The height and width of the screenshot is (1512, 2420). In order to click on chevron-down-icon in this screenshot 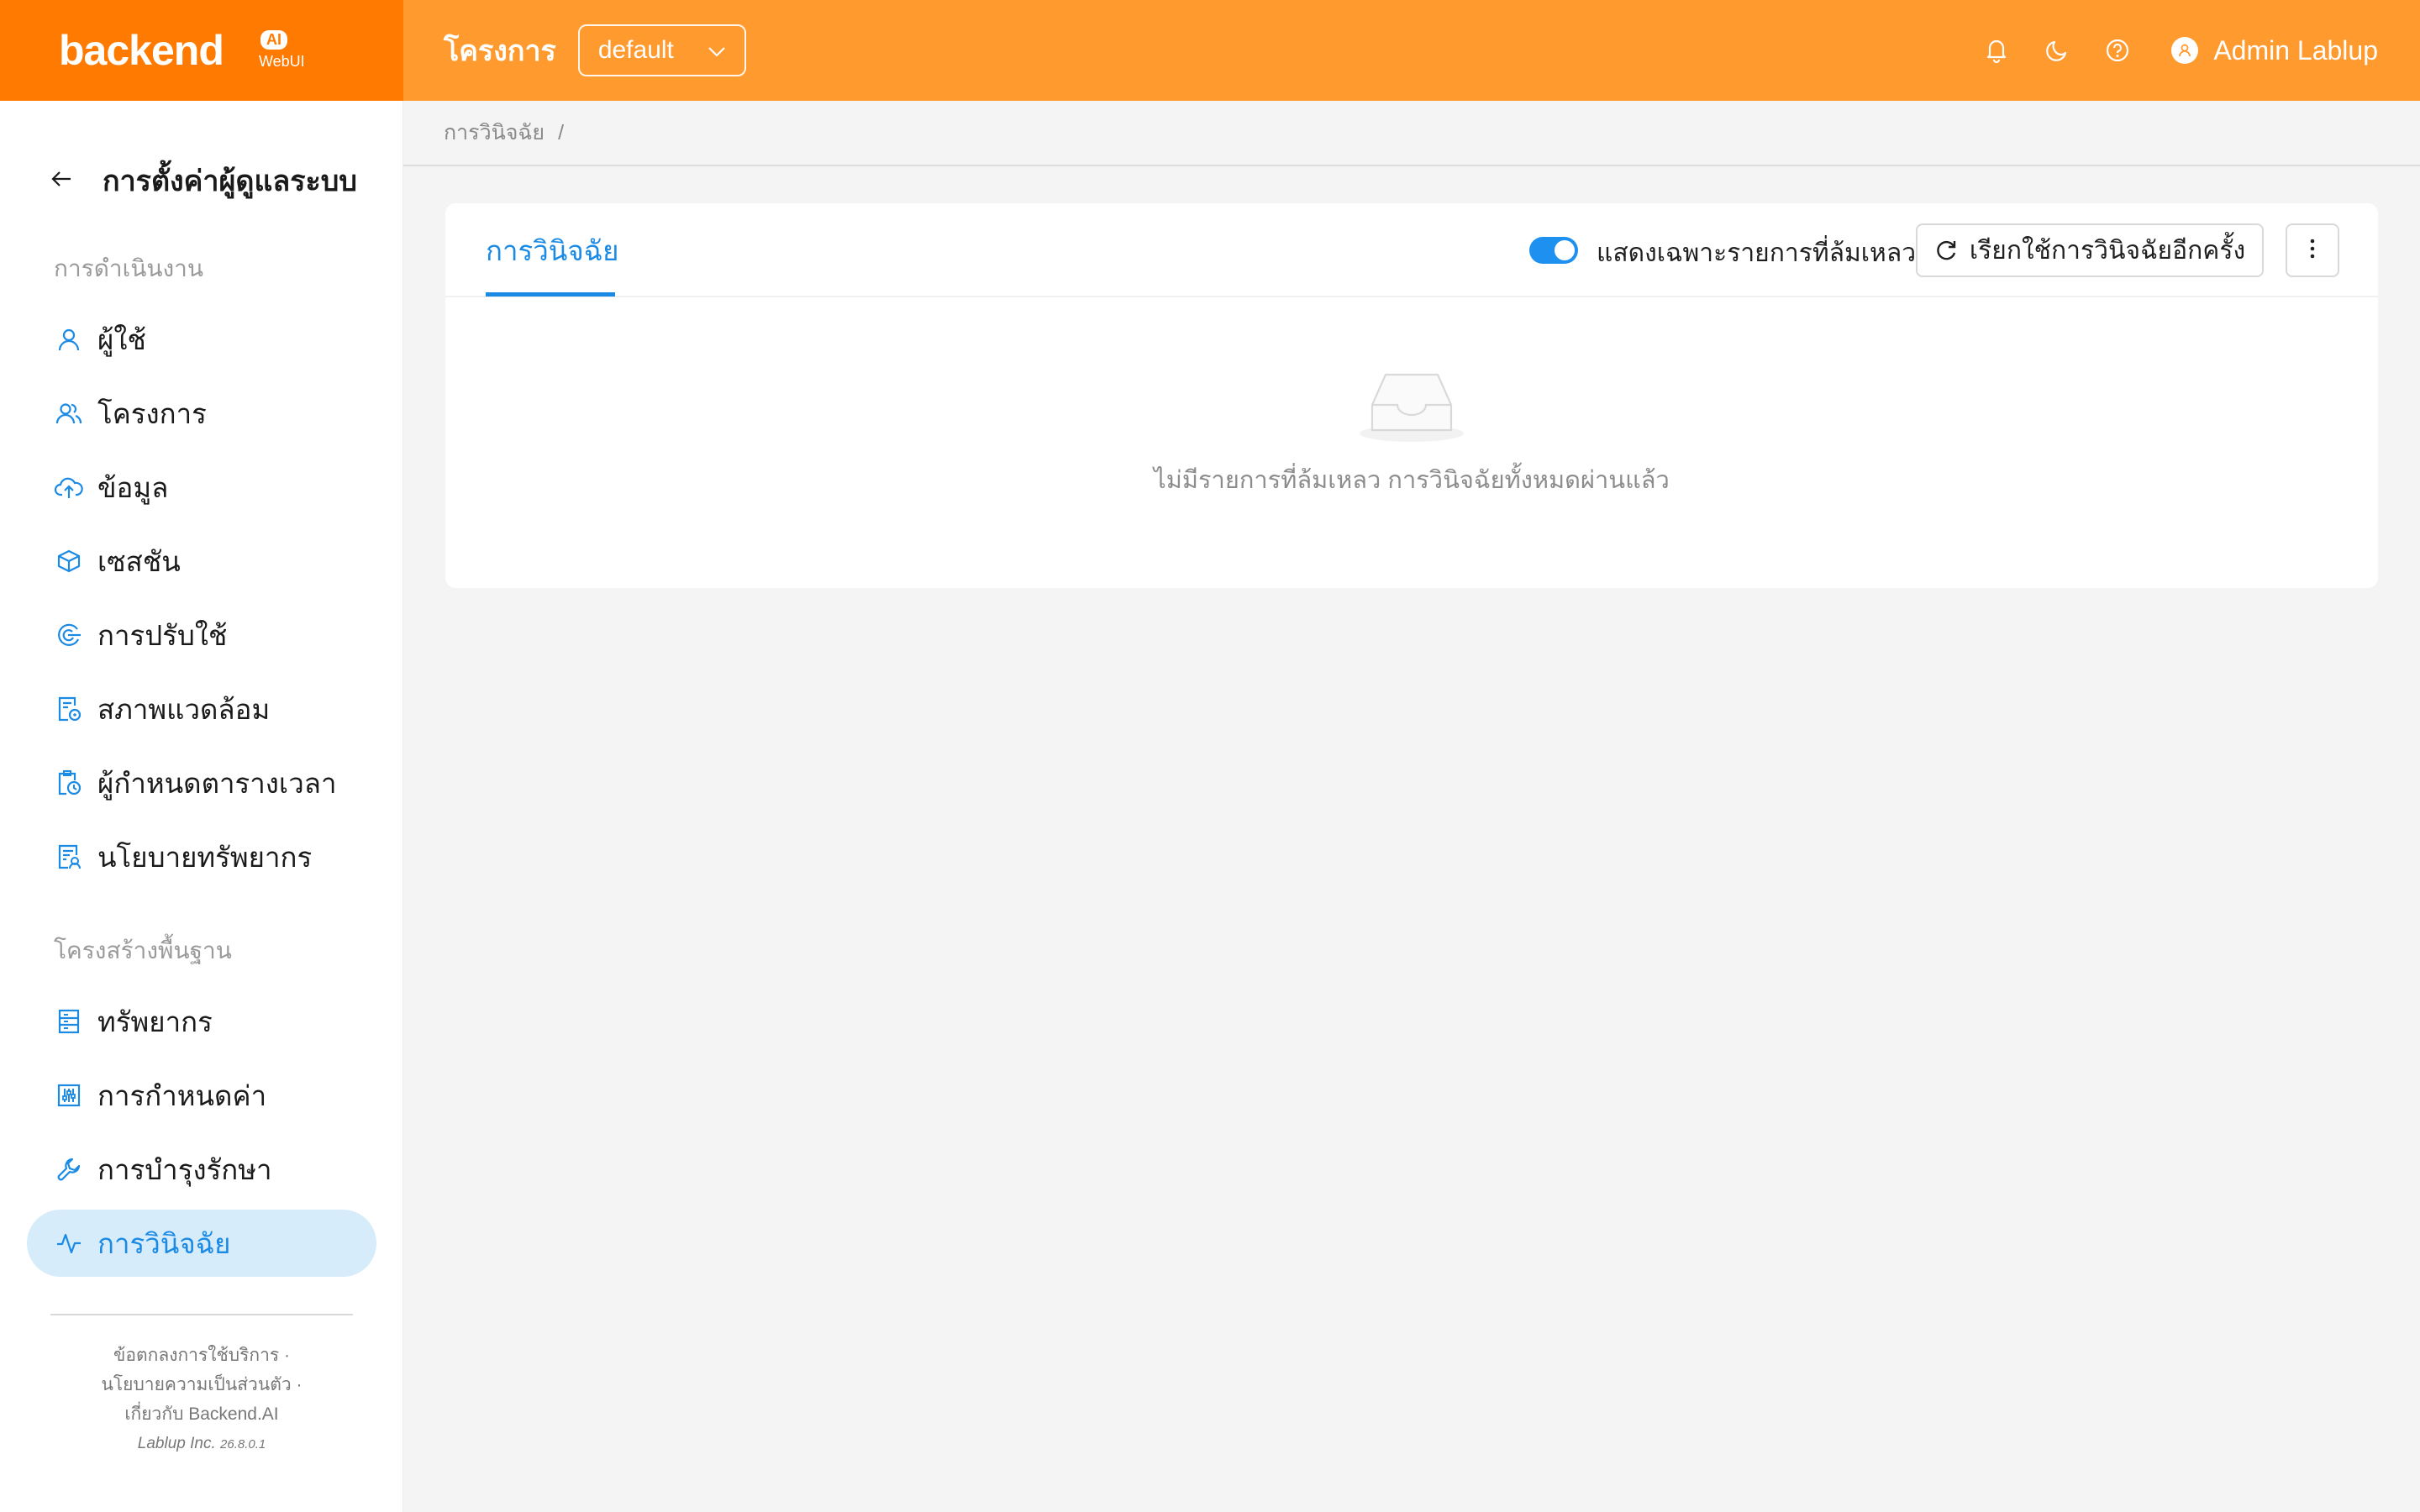, I will do `click(717, 50)`.